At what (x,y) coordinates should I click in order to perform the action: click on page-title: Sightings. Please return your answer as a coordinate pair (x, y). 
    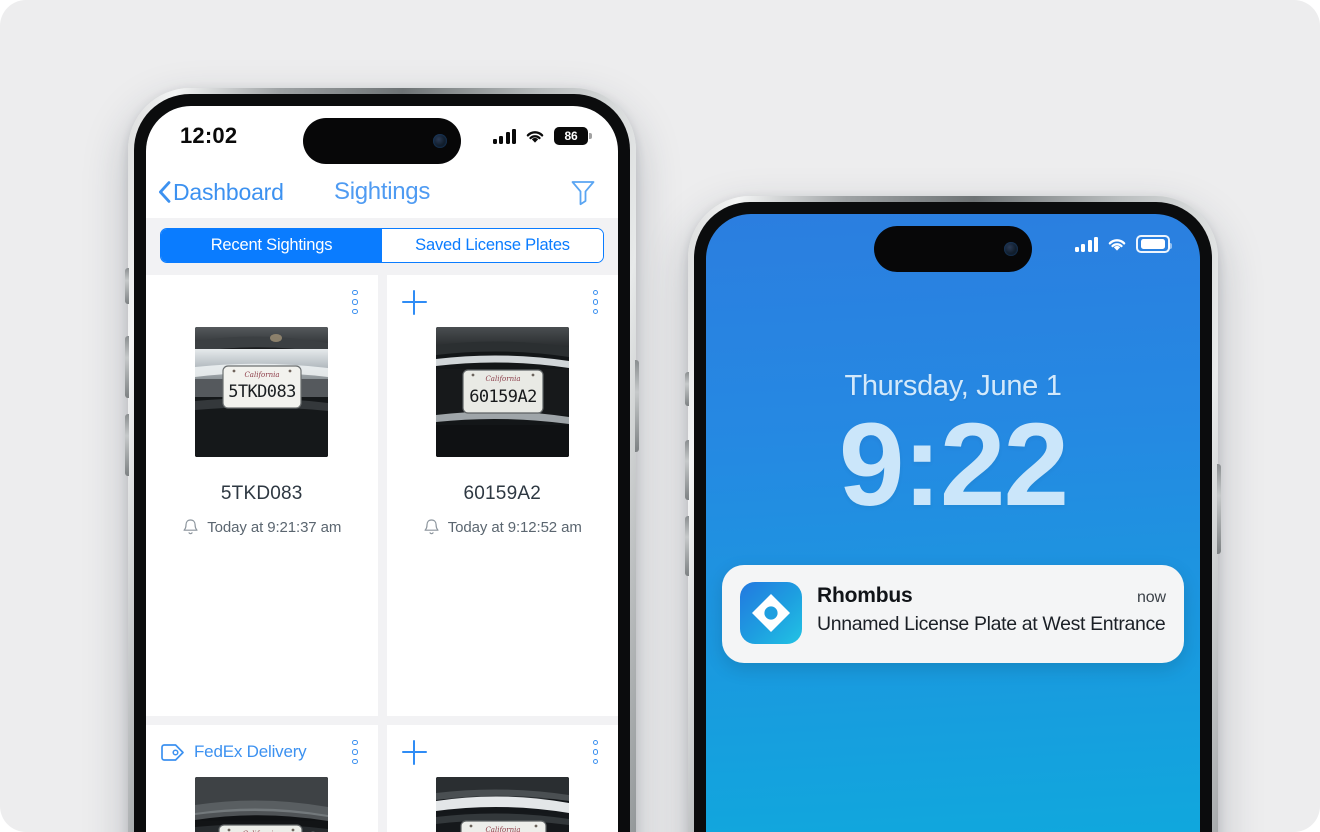
    Looking at the image, I should click on (382, 191).